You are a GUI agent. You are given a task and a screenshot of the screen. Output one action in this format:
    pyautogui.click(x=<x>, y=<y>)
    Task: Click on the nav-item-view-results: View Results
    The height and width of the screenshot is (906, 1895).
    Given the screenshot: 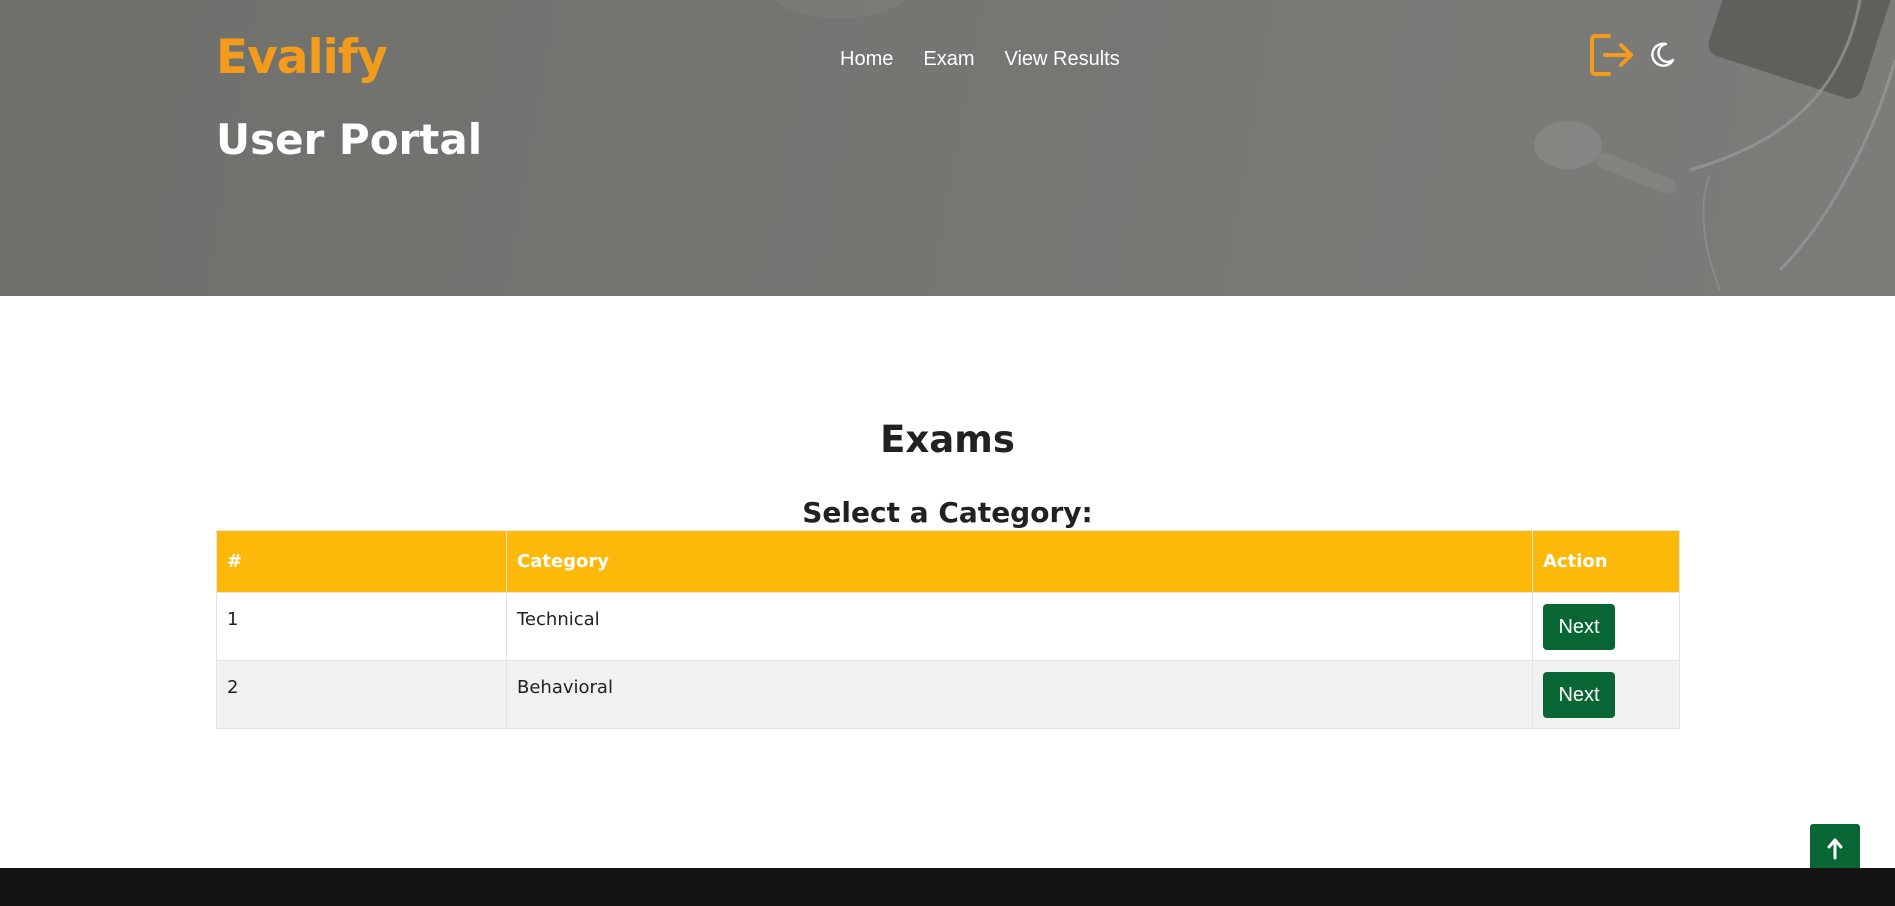 What is the action you would take?
    pyautogui.click(x=1061, y=59)
    